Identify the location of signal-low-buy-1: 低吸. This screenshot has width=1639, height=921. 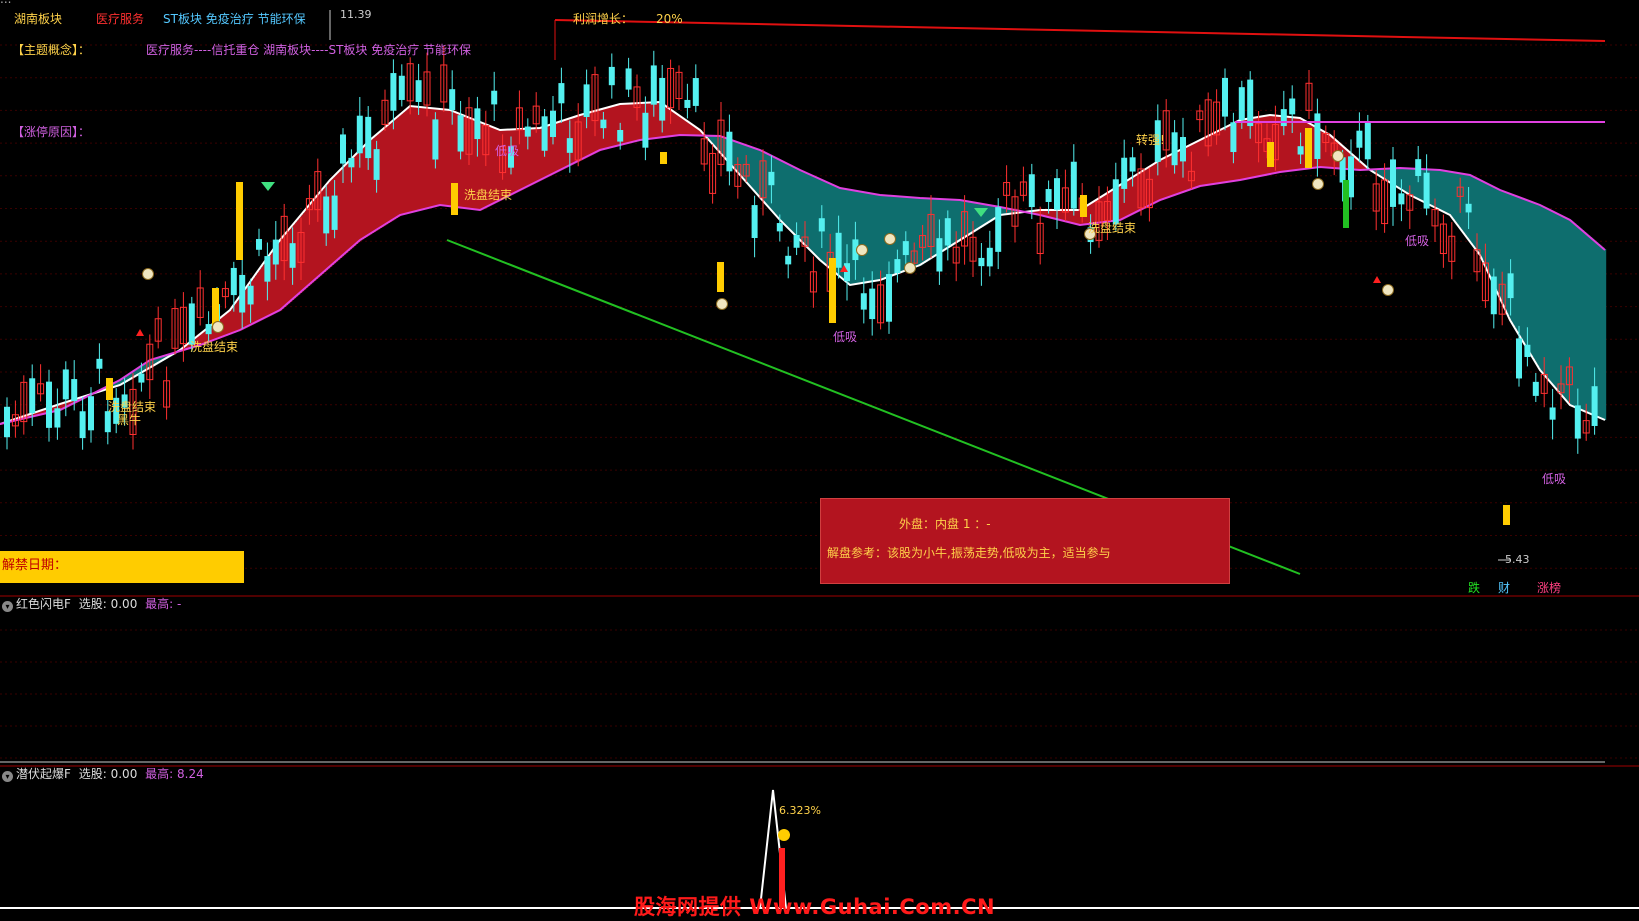
(507, 151).